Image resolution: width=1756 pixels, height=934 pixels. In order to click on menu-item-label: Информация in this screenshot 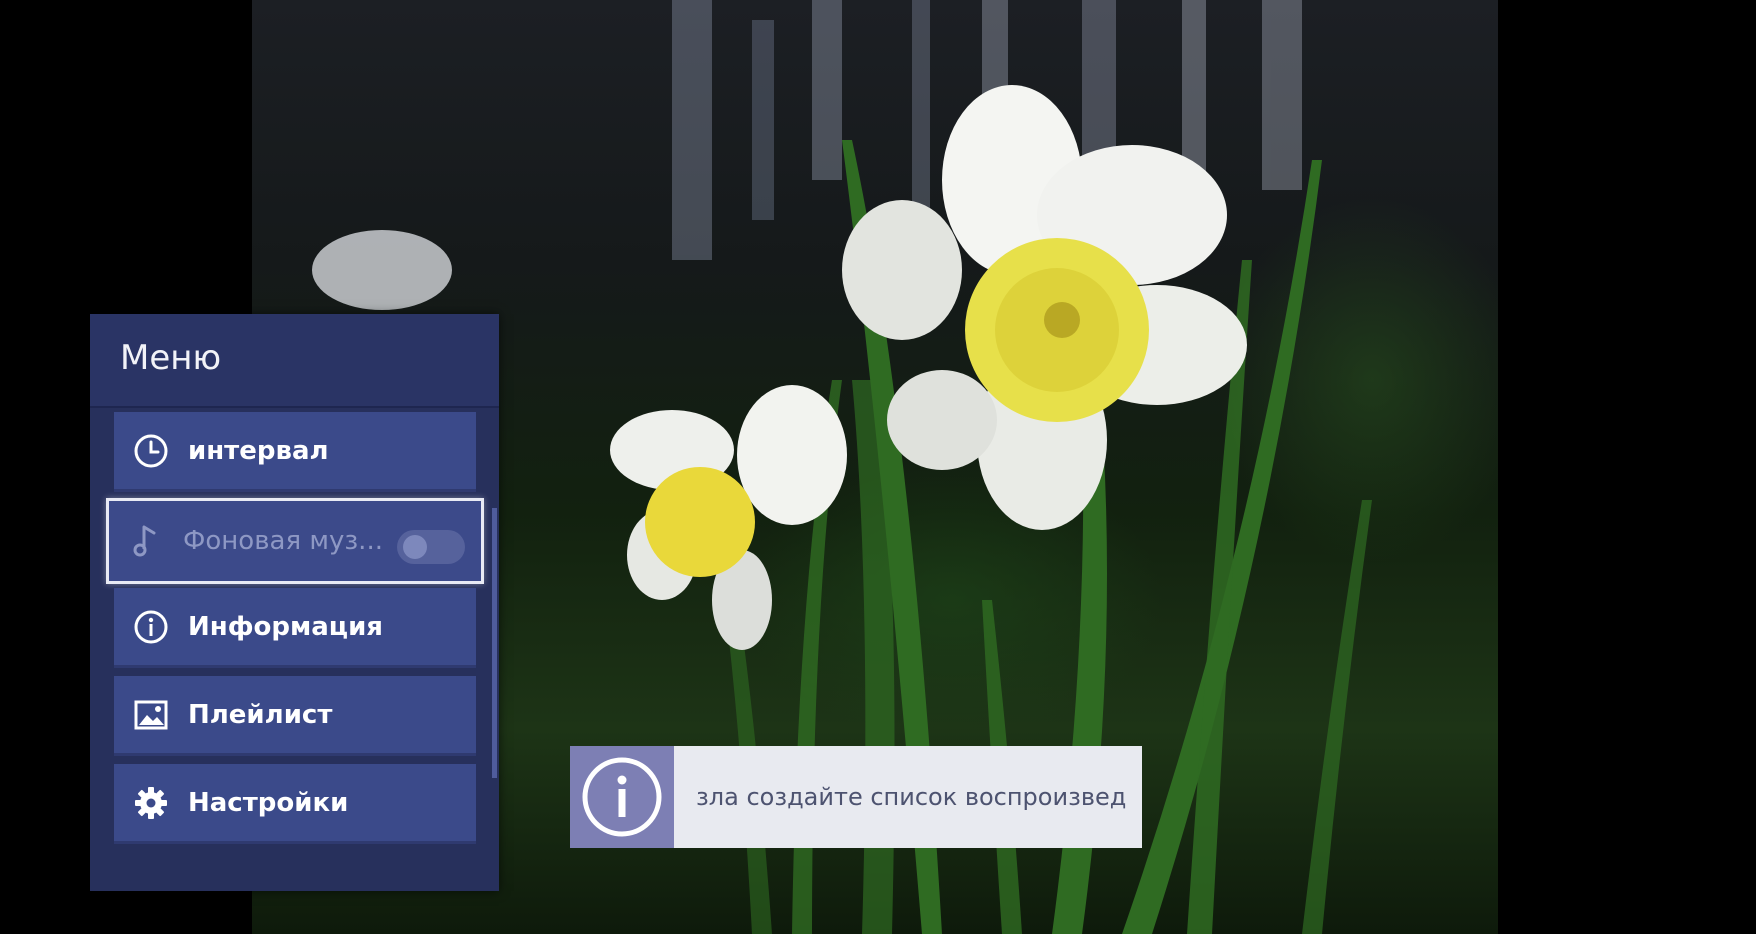, I will do `click(285, 626)`.